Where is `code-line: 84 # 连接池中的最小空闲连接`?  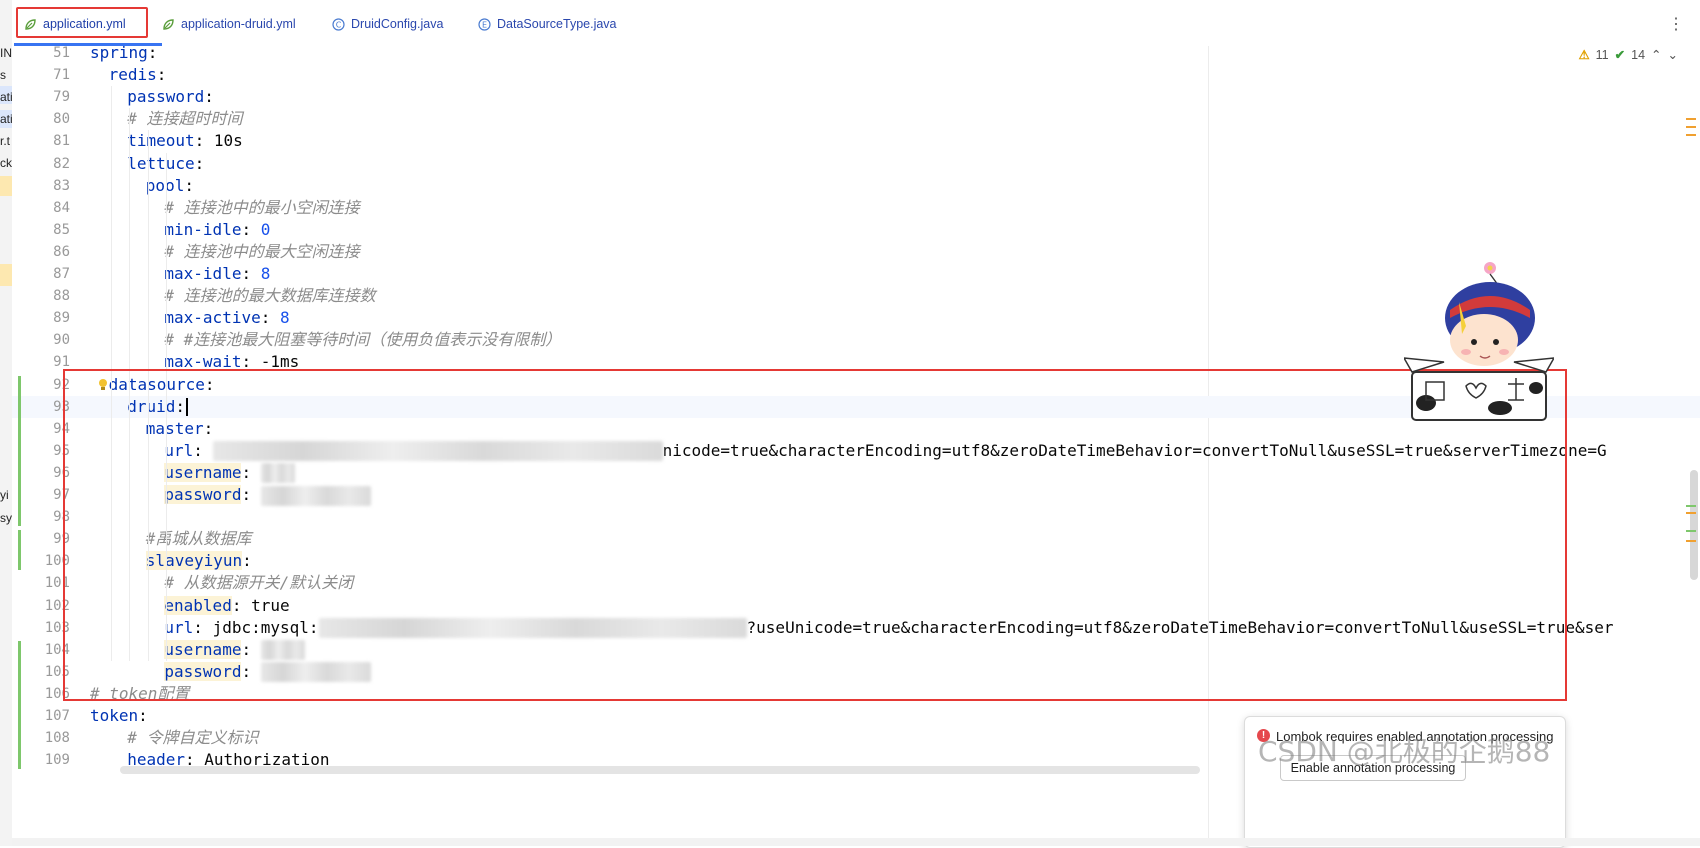
code-line: 84 # 连接池中的最小空闲连接 is located at coordinates (856, 208).